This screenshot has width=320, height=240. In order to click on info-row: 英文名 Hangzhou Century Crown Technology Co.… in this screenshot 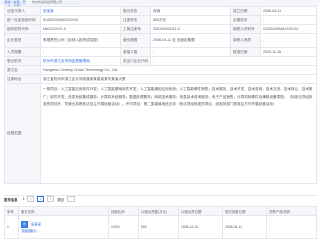, I will do `click(160, 70)`.